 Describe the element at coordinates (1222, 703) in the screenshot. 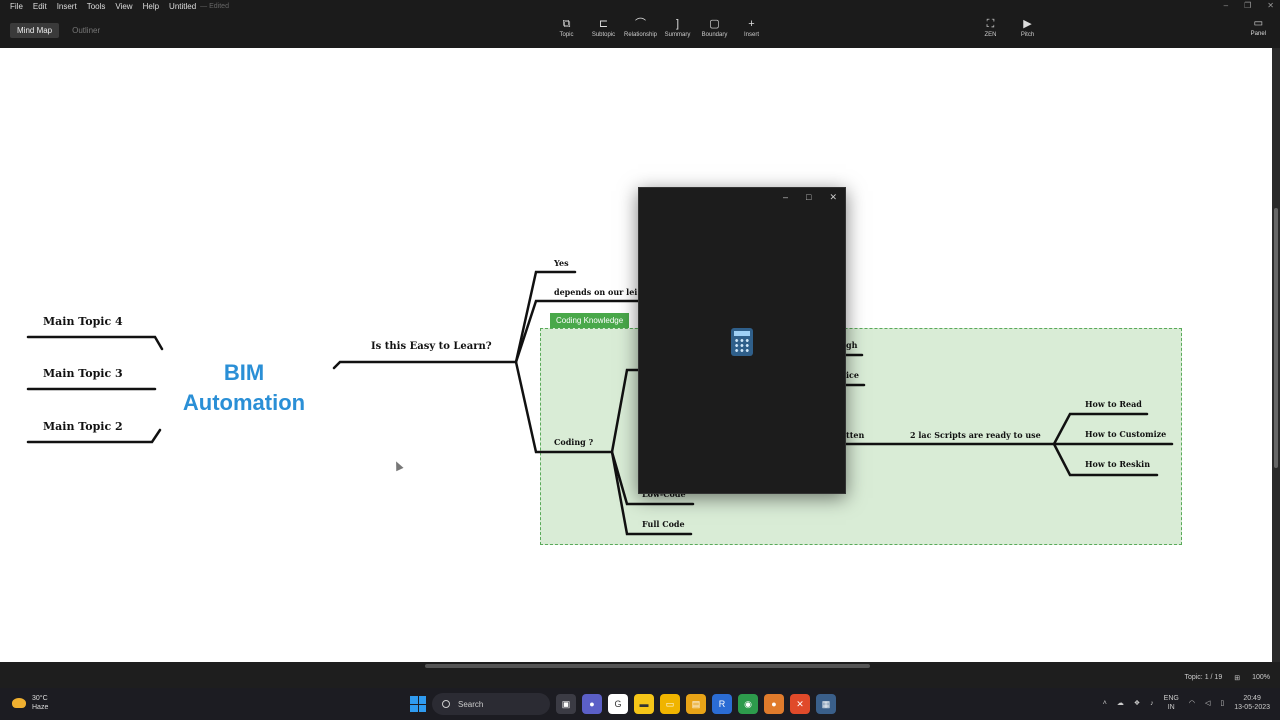

I see `battery-icon: ▯` at that location.